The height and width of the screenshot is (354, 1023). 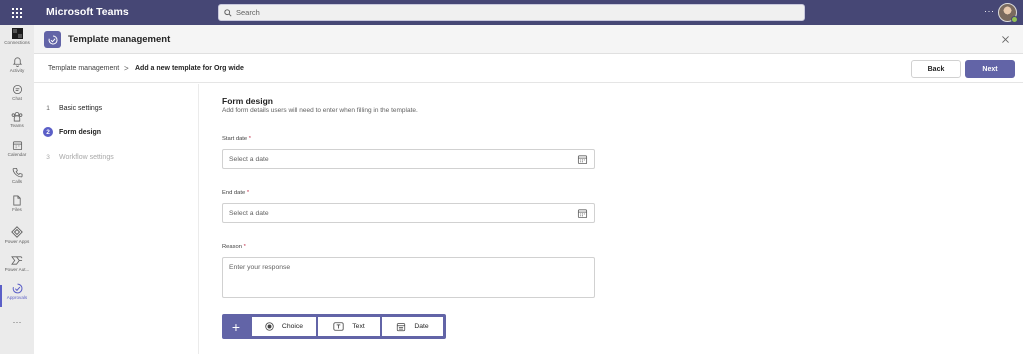 What do you see at coordinates (528, 39) in the screenshot?
I see `app-header: Template management` at bounding box center [528, 39].